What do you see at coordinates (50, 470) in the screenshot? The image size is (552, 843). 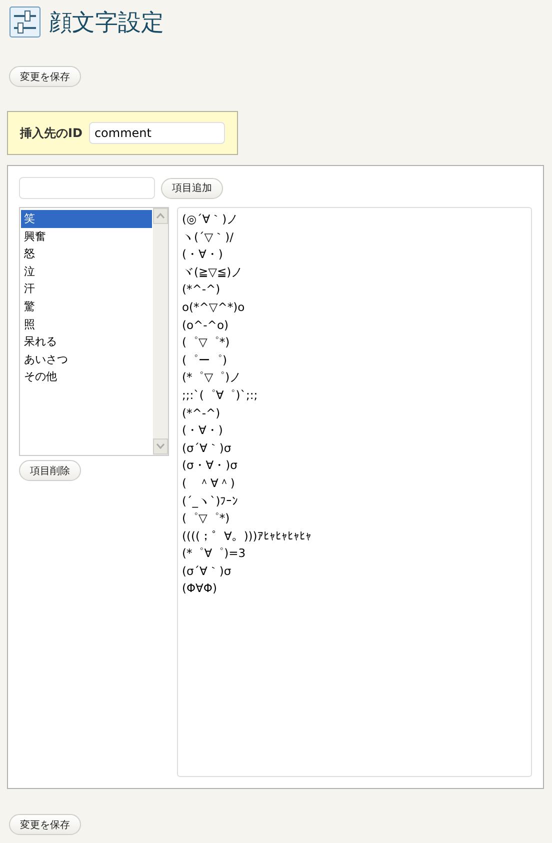 I see `delete-item-button: 項目削除` at bounding box center [50, 470].